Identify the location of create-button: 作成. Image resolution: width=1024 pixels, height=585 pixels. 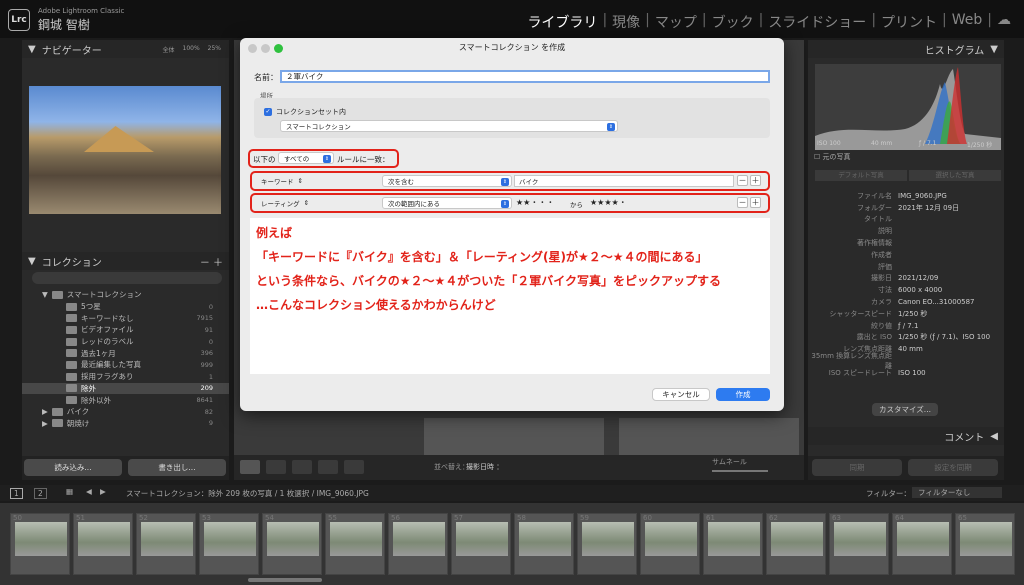
(743, 394).